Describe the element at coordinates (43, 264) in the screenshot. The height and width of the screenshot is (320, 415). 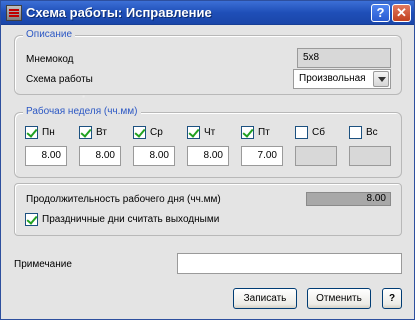
I see `note-label: Примечание` at that location.